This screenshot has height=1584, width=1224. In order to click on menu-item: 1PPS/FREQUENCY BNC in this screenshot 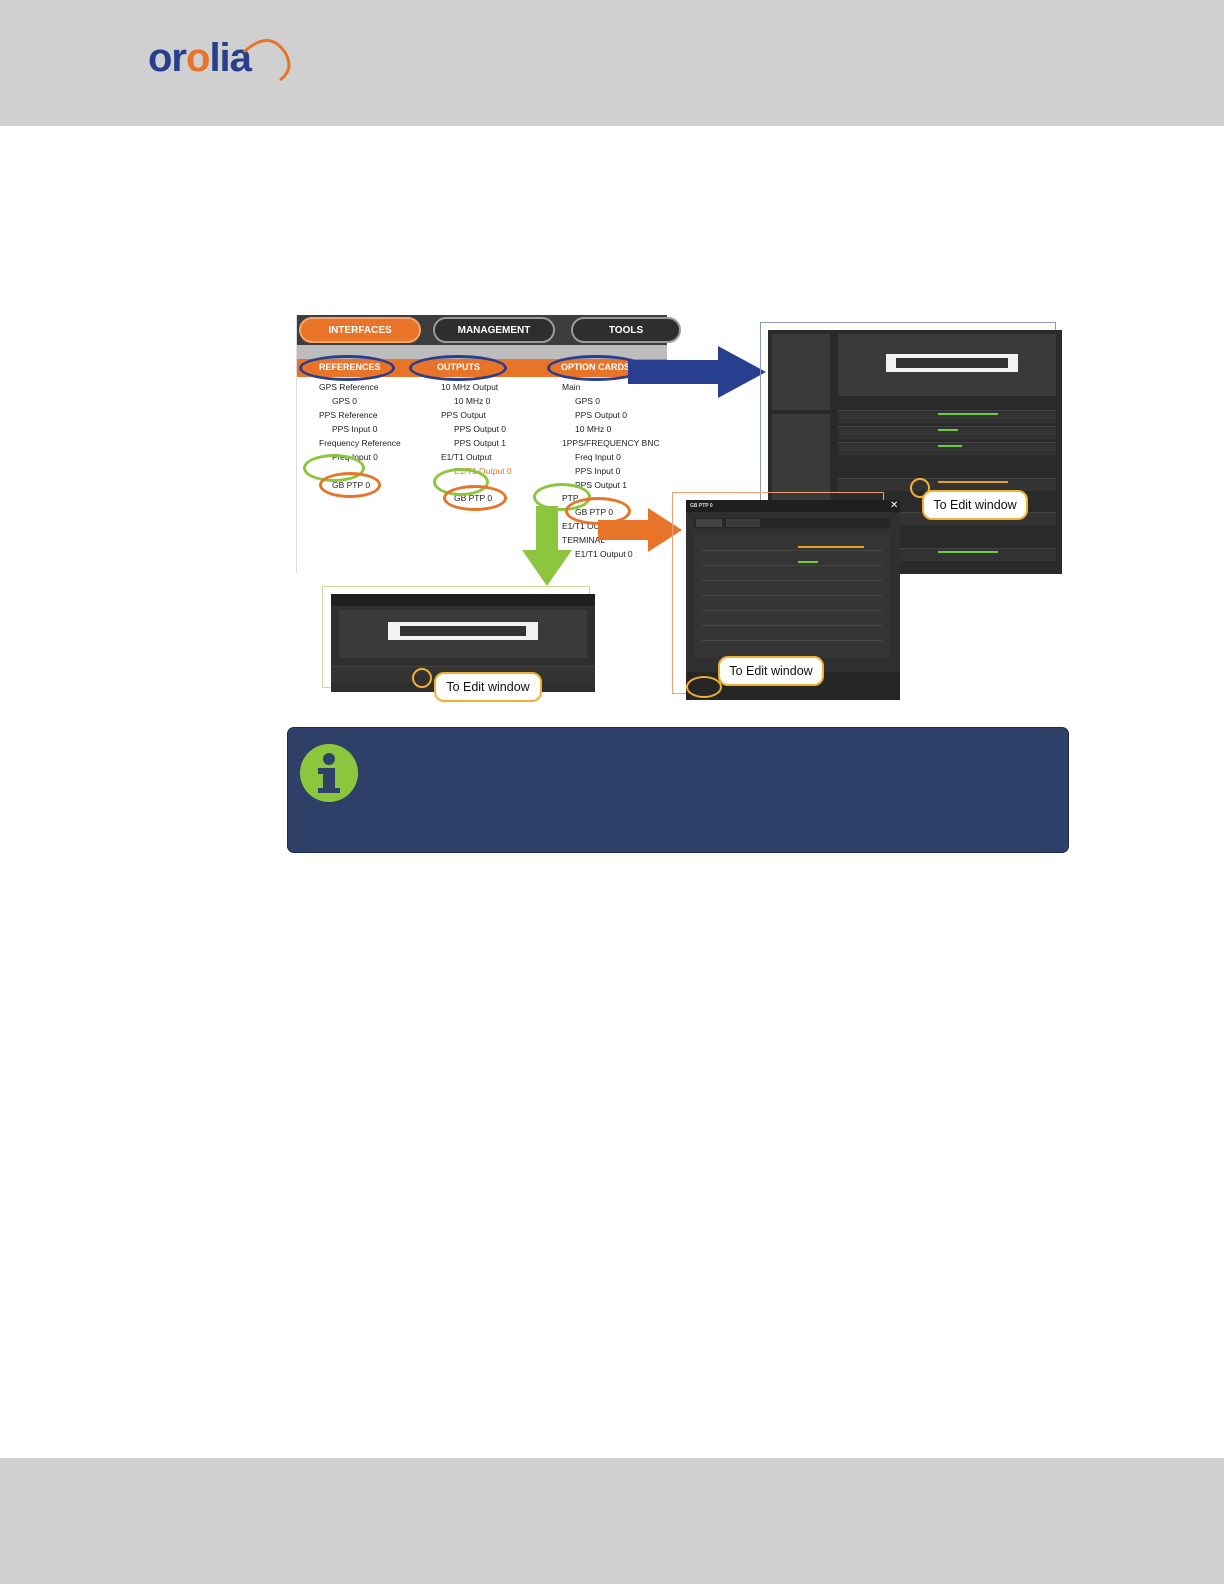, I will do `click(611, 443)`.